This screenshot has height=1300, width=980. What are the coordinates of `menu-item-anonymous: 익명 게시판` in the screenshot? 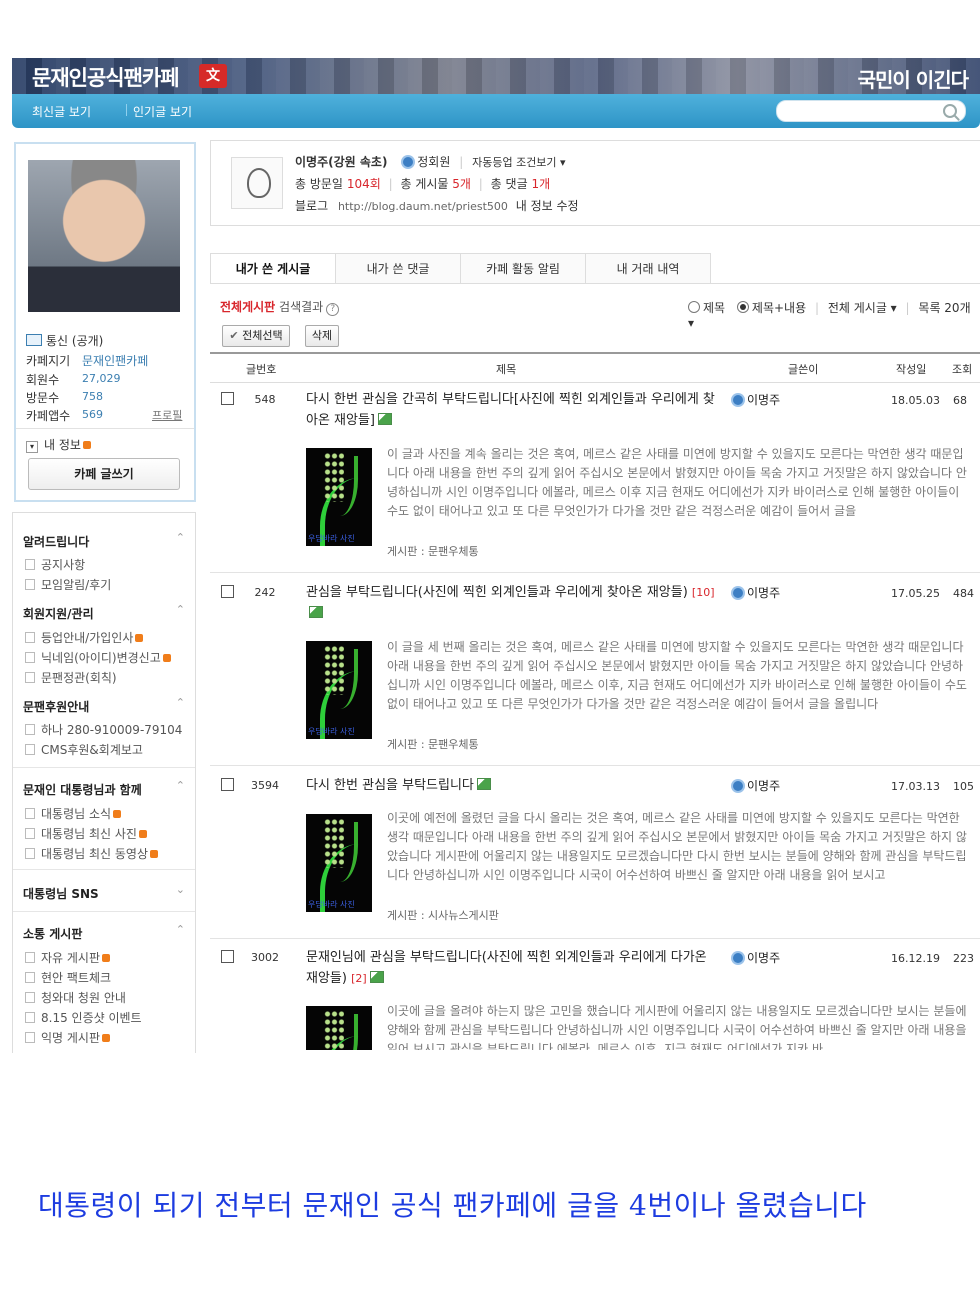 It's located at (68, 1037).